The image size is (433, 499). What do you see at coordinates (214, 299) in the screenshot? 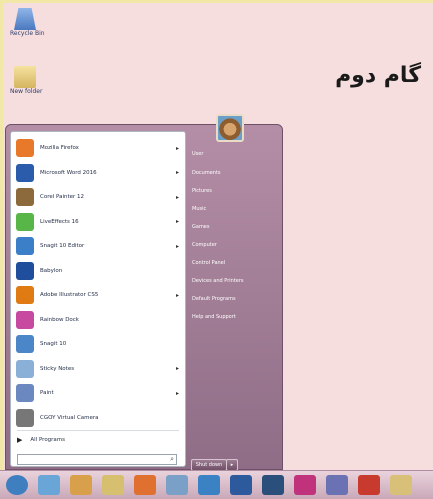
I see `start-menu-link: Default Programs` at bounding box center [214, 299].